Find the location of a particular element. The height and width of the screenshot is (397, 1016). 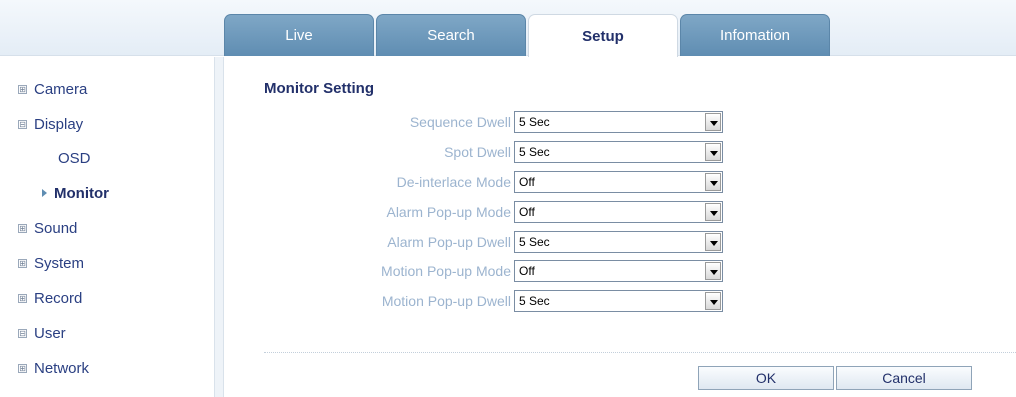

motion-popup-mode-select: Off is located at coordinates (618, 271).